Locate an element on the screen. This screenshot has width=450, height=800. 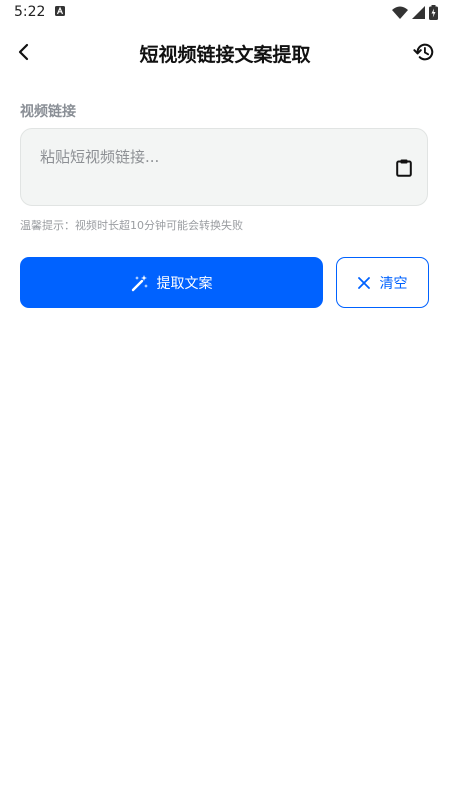
magic-wand-icon is located at coordinates (139, 282).